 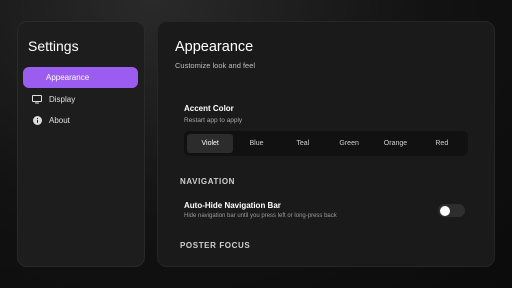 I want to click on sidebar-item-label: About, so click(x=59, y=120).